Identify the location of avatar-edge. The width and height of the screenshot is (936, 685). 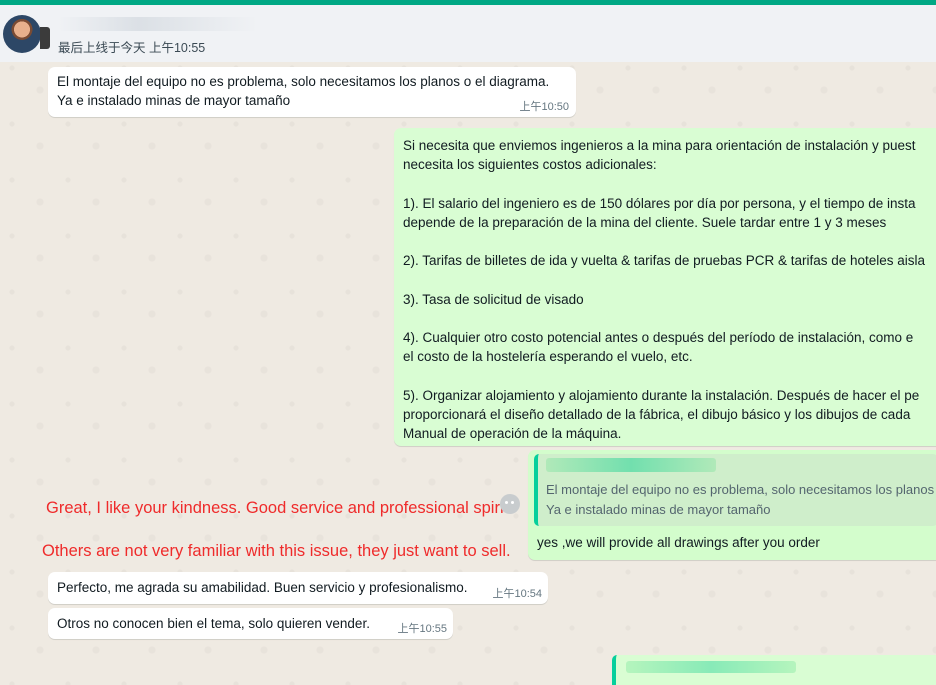
(45, 38).